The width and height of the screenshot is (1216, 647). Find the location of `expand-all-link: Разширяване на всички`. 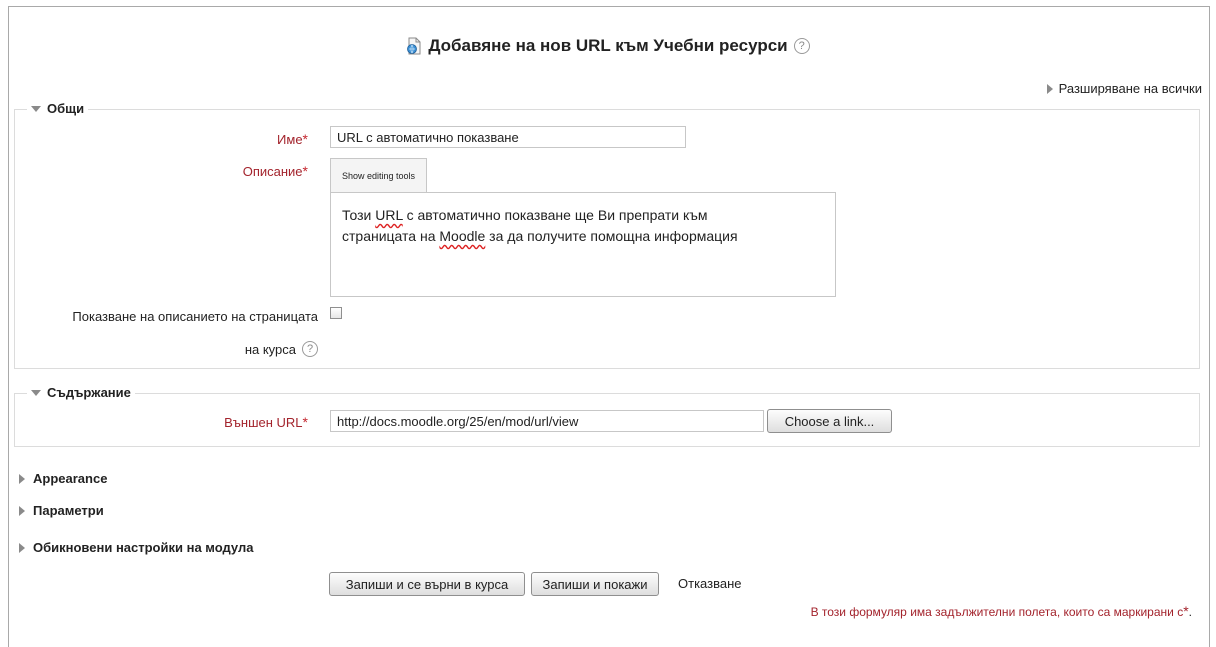

expand-all-link: Разширяване на всички is located at coordinates (1124, 88).